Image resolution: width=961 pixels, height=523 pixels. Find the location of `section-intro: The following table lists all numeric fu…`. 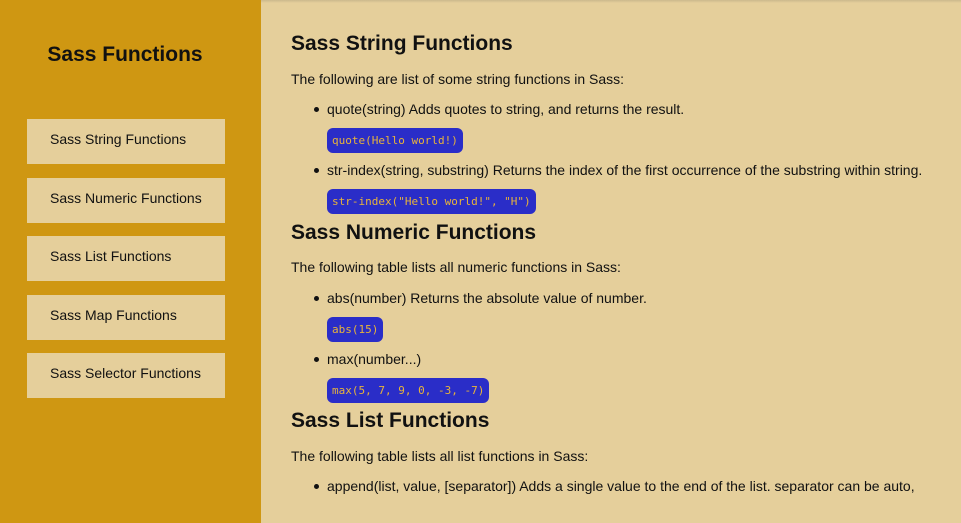

section-intro: The following table lists all numeric fu… is located at coordinates (456, 267).